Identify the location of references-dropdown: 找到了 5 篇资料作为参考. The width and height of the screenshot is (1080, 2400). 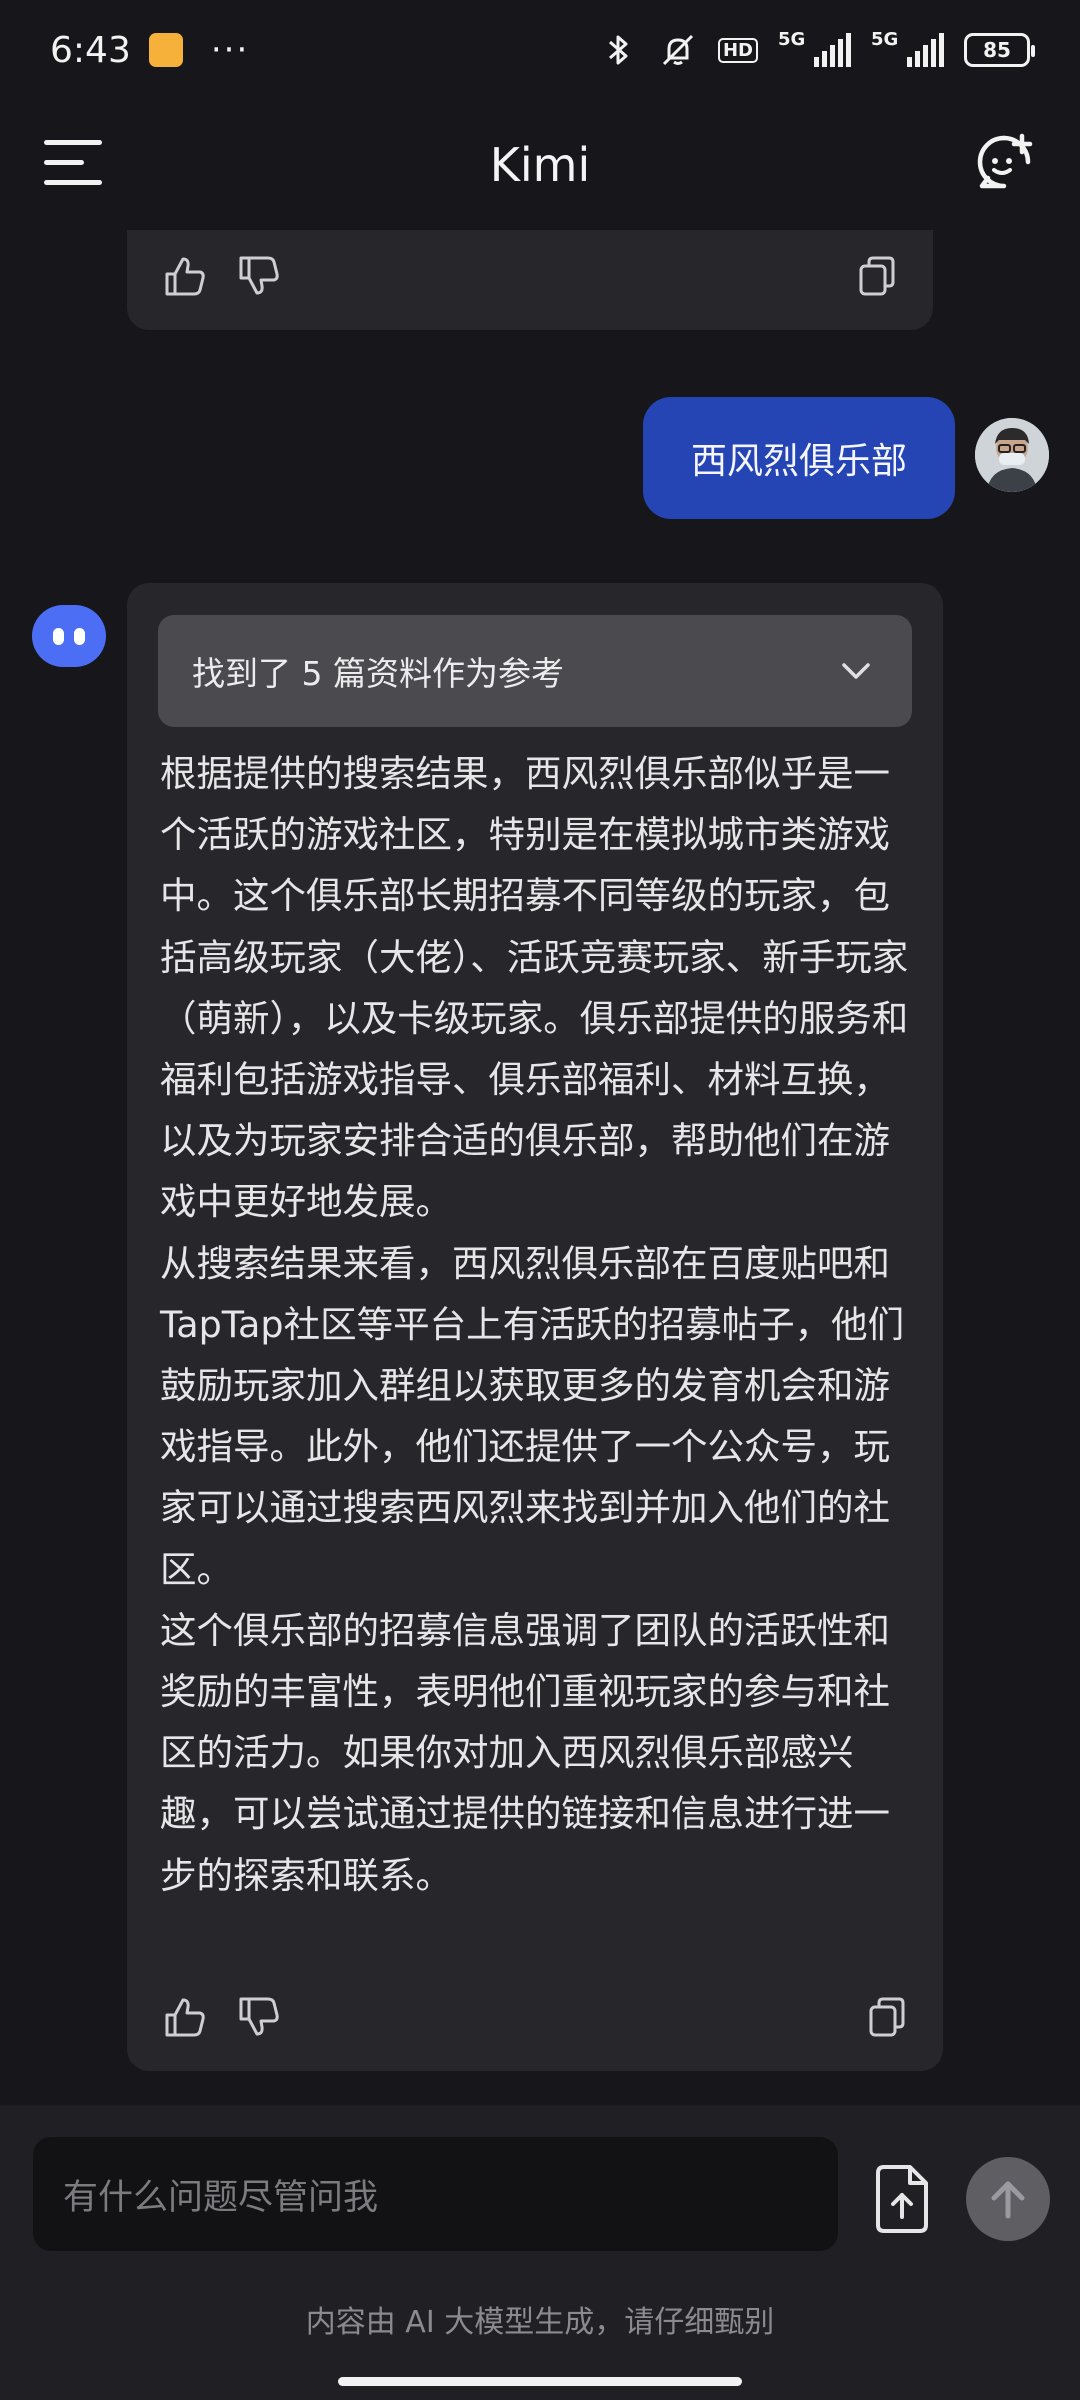
(535, 671).